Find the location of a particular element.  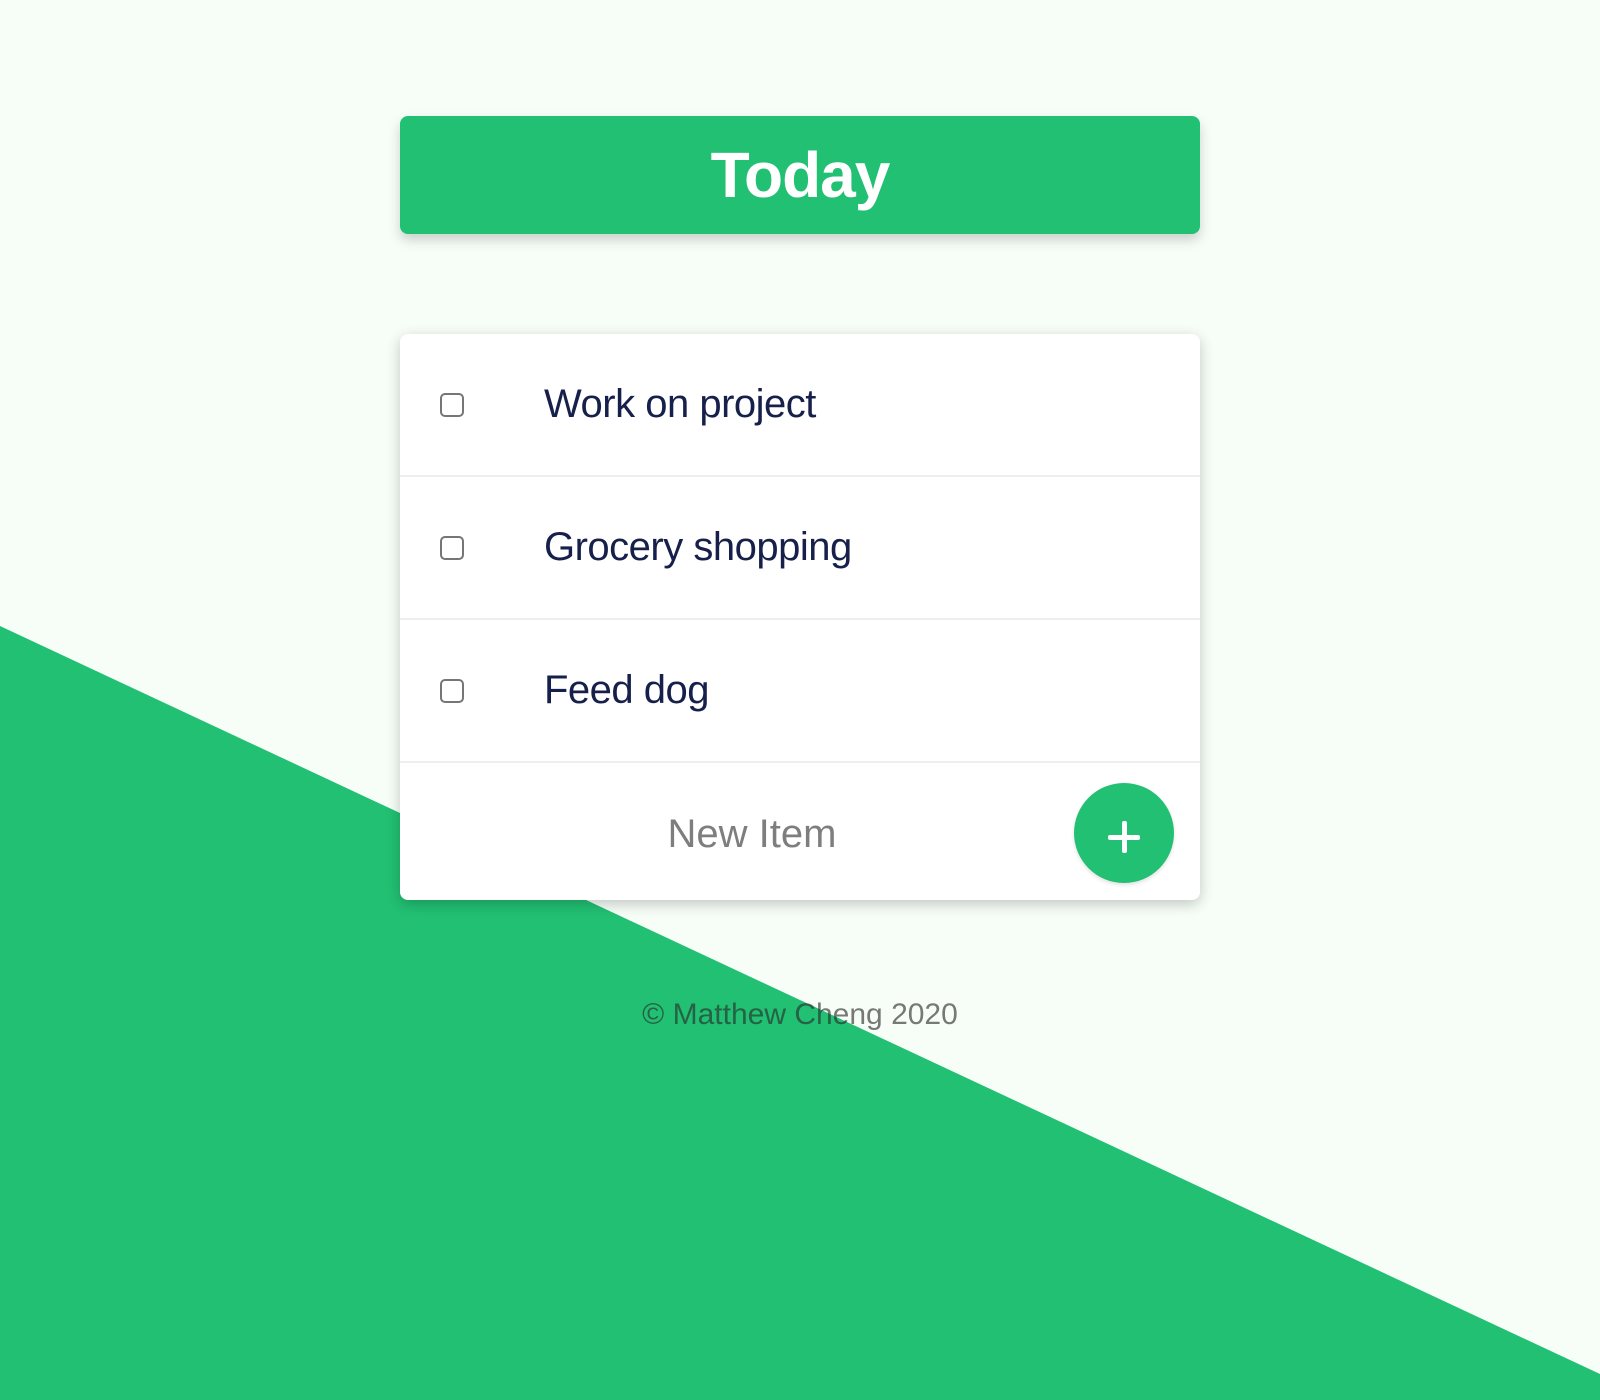

copyright-text: © Matthew Cheng 2020 is located at coordinates (800, 1014).